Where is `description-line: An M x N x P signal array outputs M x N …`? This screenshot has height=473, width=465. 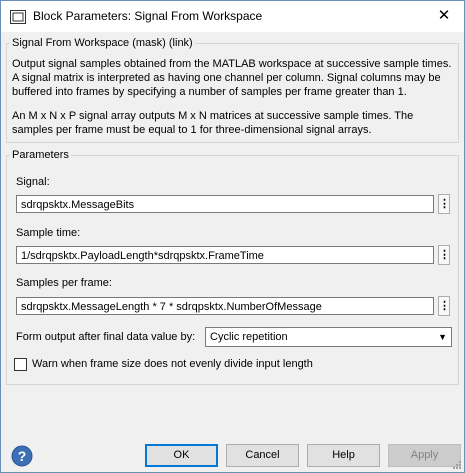
description-line: An M x N x P signal array outputs M x N … is located at coordinates (213, 116).